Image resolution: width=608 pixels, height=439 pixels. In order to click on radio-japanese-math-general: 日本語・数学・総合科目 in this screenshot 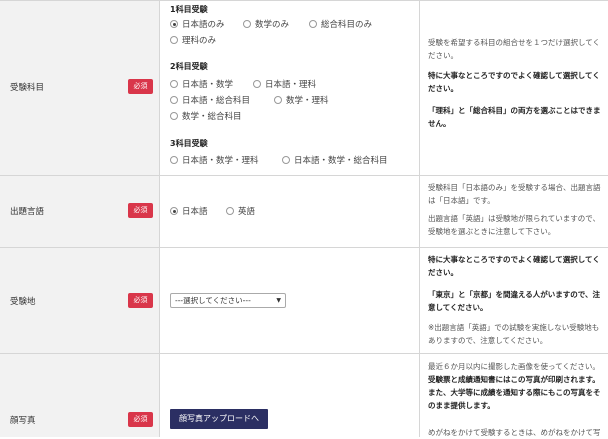, I will do `click(335, 160)`.